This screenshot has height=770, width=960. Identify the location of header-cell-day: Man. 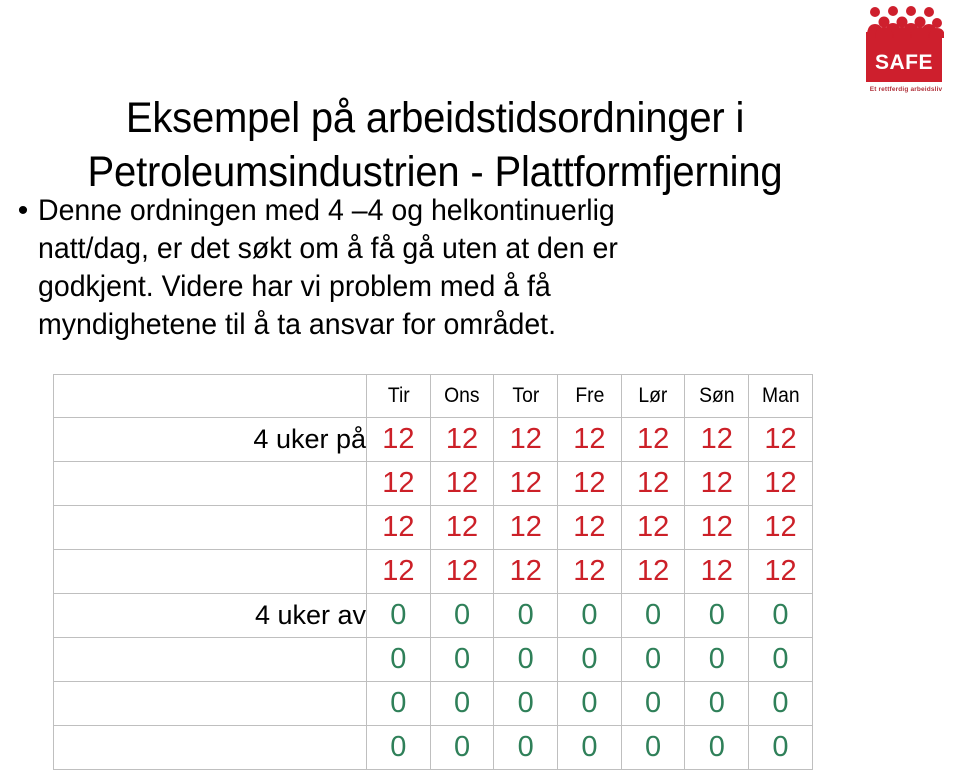
(780, 396).